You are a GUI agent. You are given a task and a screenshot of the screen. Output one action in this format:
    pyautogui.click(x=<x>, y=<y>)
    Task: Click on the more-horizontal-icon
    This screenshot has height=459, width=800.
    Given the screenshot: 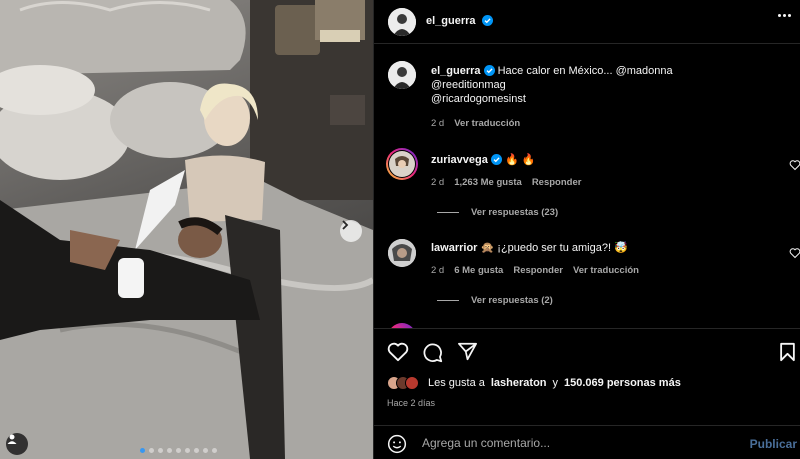 What is the action you would take?
    pyautogui.click(x=779, y=15)
    